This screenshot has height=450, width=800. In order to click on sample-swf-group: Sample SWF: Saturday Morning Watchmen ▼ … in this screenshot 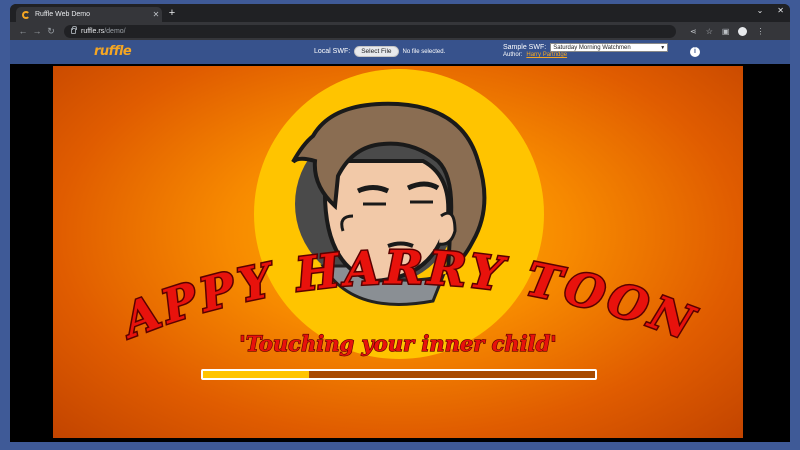, I will do `click(586, 50)`.